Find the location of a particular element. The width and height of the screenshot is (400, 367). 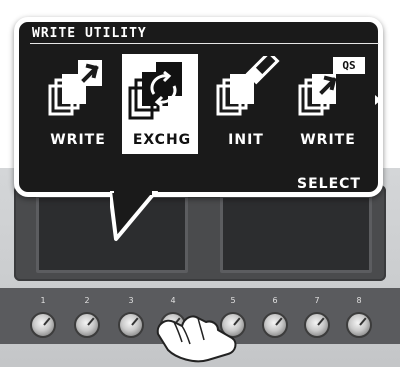

chevron-right-icon is located at coordinates (378, 100).